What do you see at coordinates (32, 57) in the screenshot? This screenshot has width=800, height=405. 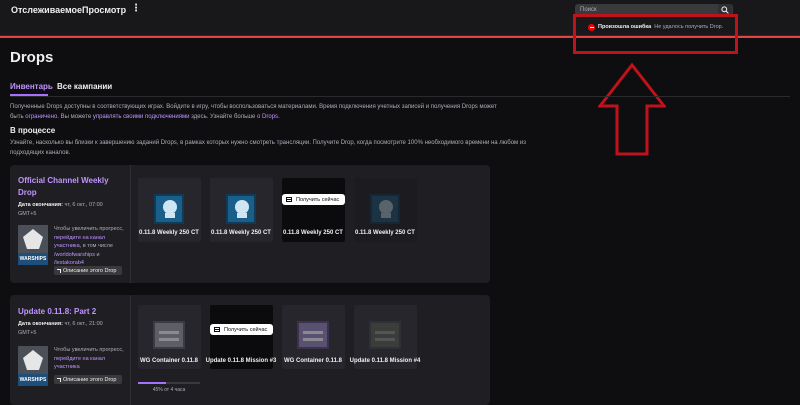 I see `page-title: Drops` at bounding box center [32, 57].